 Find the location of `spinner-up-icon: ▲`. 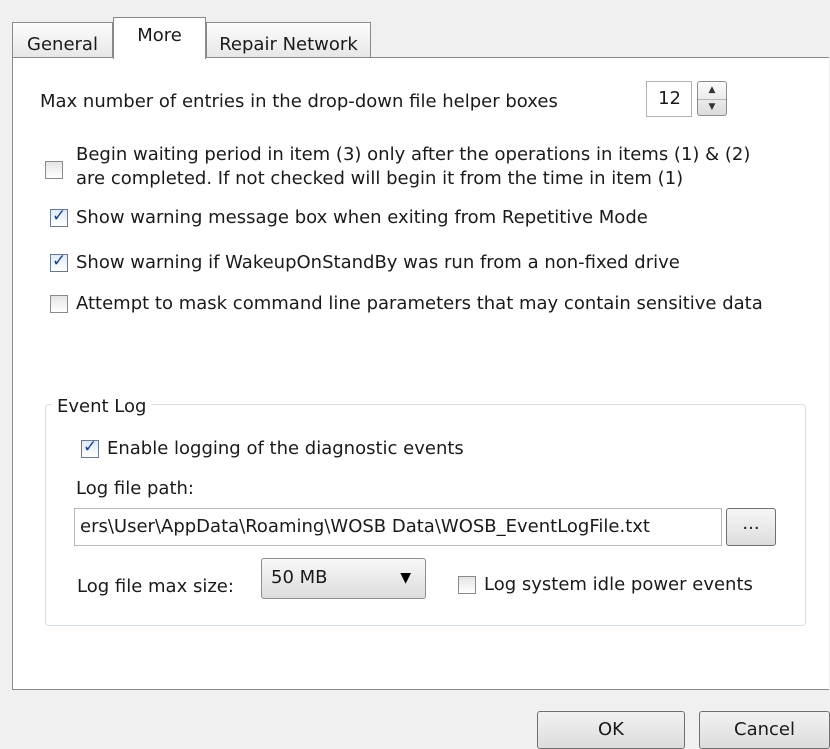

spinner-up-icon: ▲ is located at coordinates (712, 91).